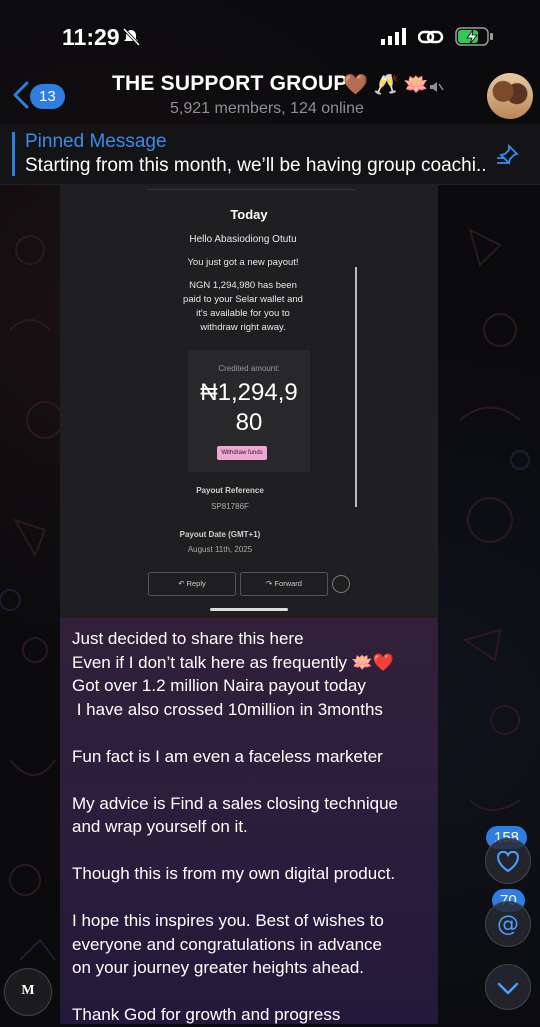  What do you see at coordinates (341, 584) in the screenshot?
I see `email-emoji-icon` at bounding box center [341, 584].